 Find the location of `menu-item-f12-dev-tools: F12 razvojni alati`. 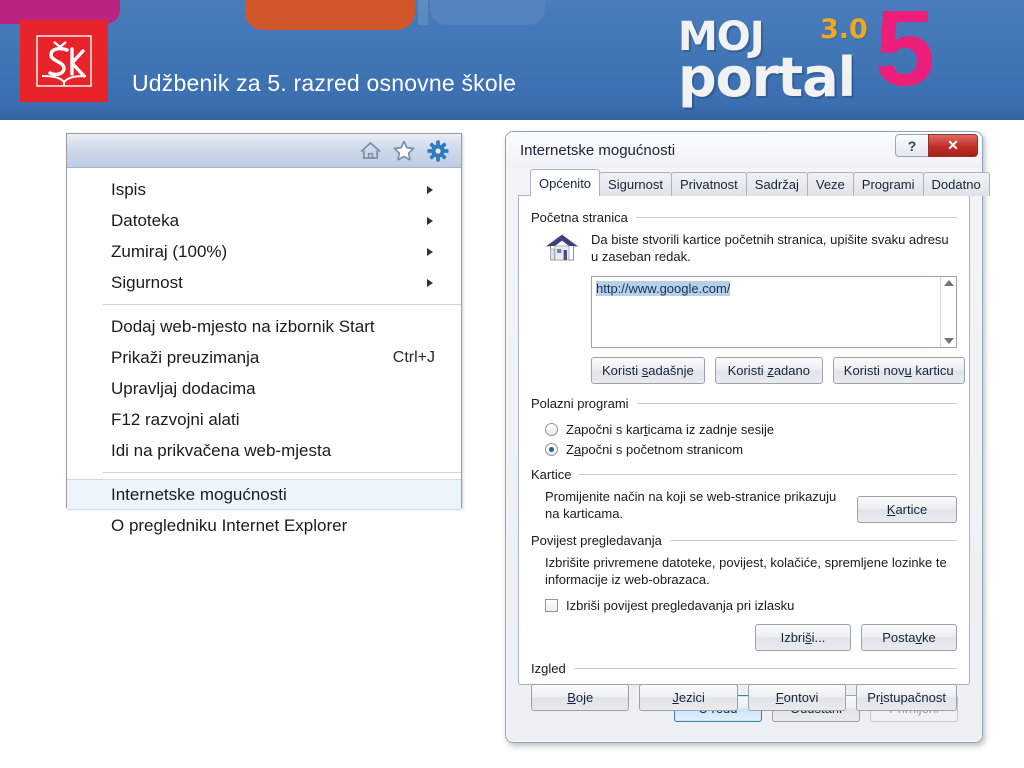

menu-item-f12-dev-tools: F12 razvojni alati is located at coordinates (264, 419).